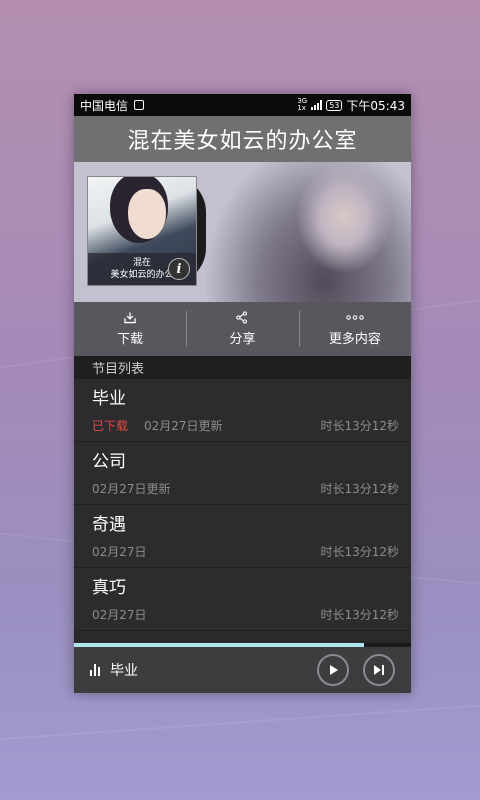  I want to click on list-item: 毕业 已下载 02月27日更新 时长13分12秒, so click(242, 410).